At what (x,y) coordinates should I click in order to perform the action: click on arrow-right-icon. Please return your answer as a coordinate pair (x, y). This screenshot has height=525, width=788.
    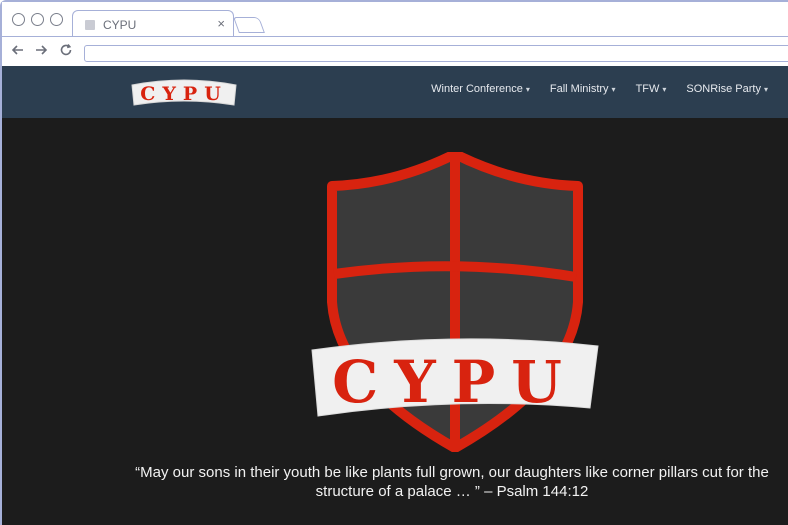
    Looking at the image, I should click on (42, 50).